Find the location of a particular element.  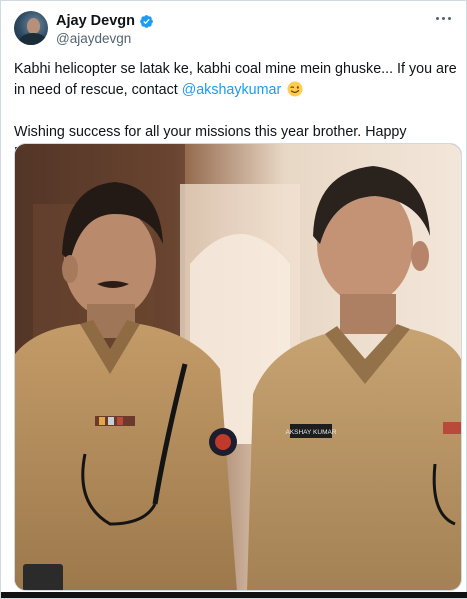

author-handle: @ajaydevgn is located at coordinates (93, 38).